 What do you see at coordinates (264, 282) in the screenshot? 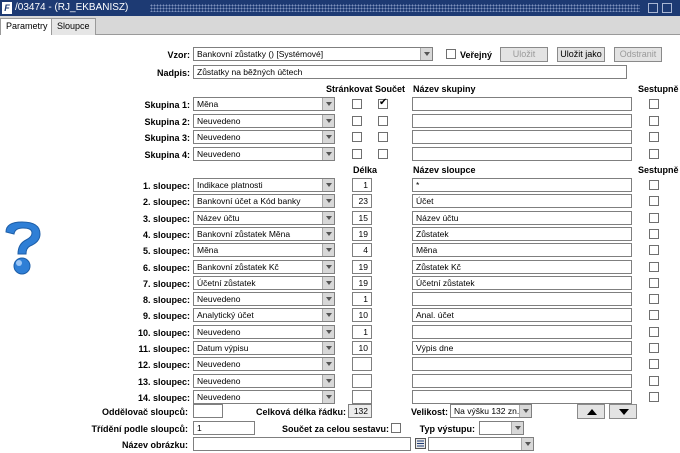
I see `column-select: Účetní zůstatek` at bounding box center [264, 282].